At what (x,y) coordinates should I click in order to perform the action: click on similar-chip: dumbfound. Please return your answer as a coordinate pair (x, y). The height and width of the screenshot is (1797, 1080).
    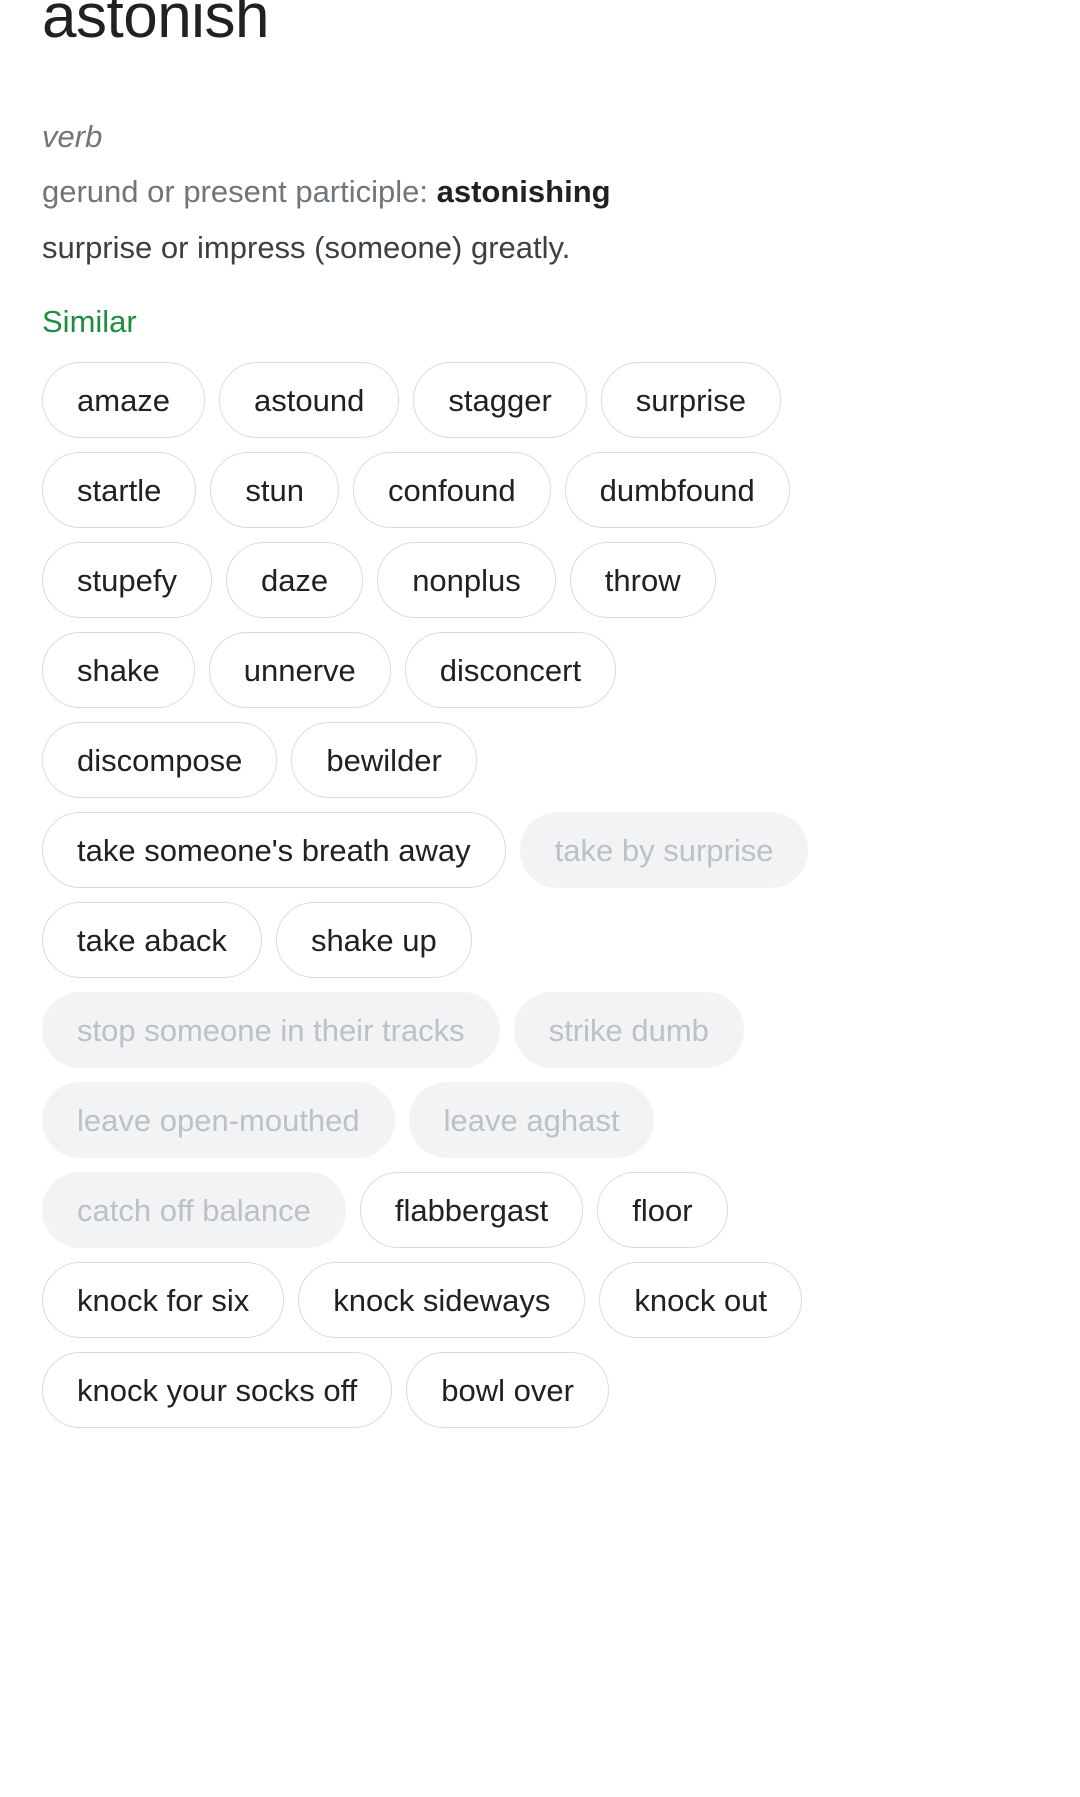
    Looking at the image, I should click on (677, 490).